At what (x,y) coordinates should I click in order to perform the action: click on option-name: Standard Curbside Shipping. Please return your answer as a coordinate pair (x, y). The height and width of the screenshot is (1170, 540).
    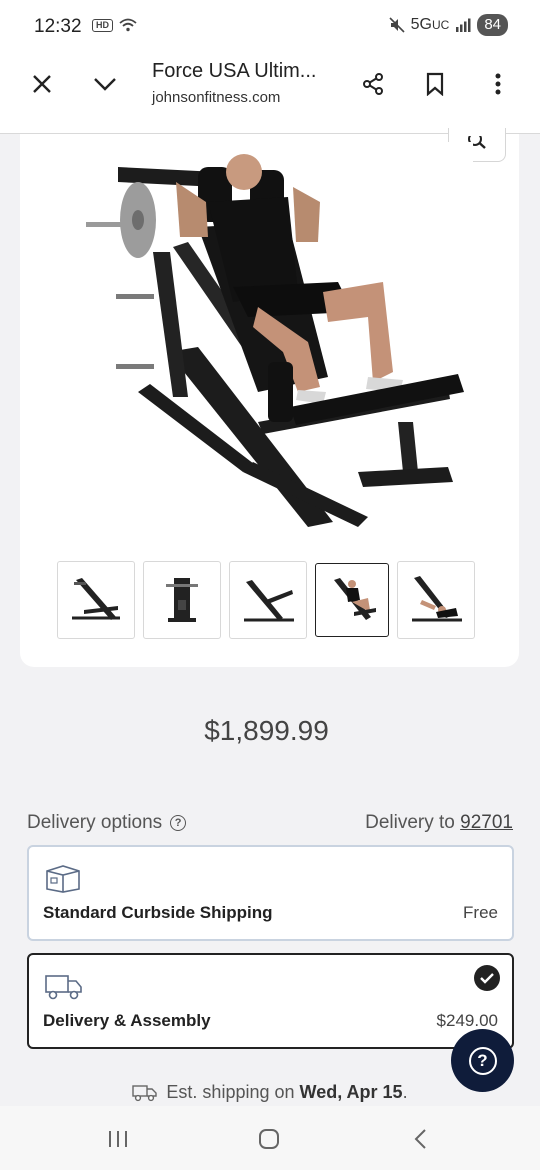
    Looking at the image, I should click on (158, 912).